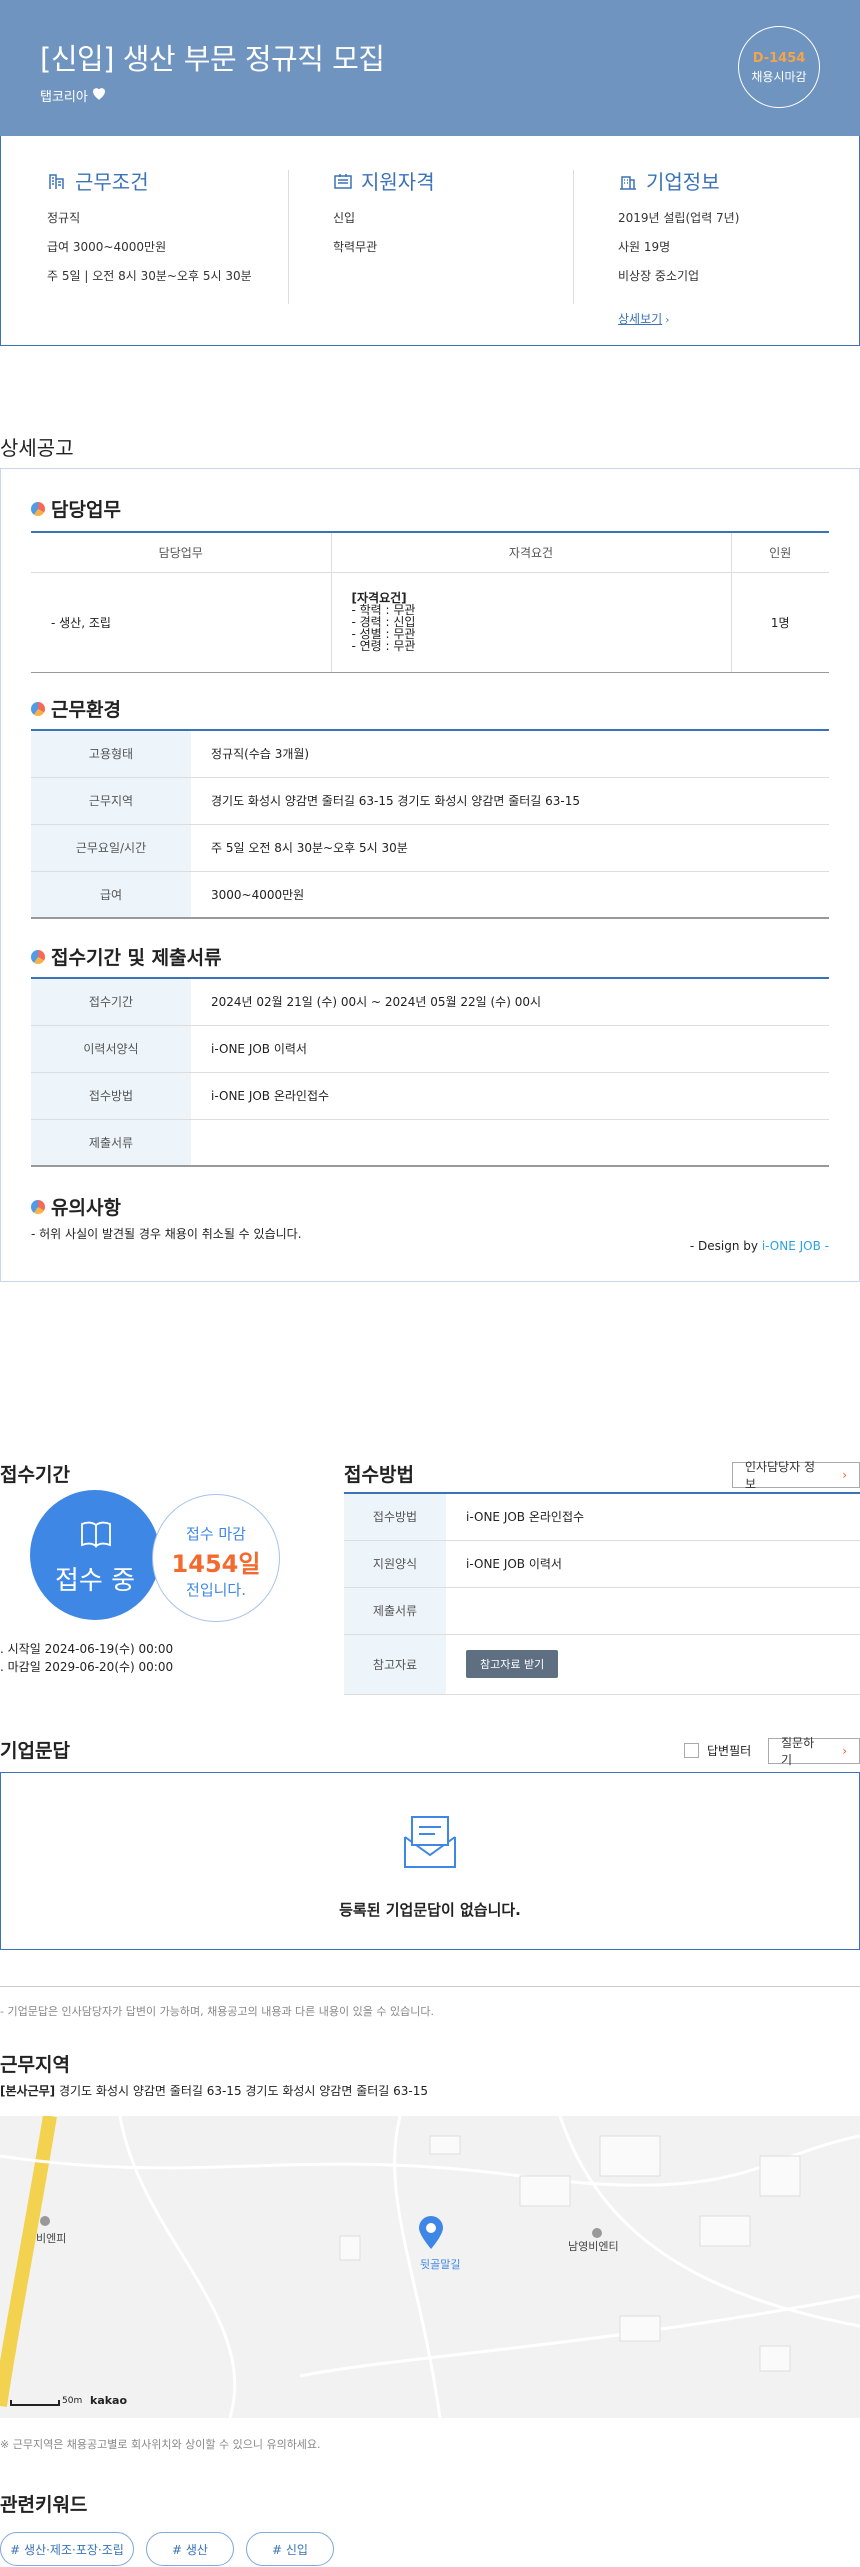 This screenshot has height=2567, width=860. Describe the element at coordinates (181, 622) in the screenshot. I see `duty-cell: - 생산, 조립` at that location.